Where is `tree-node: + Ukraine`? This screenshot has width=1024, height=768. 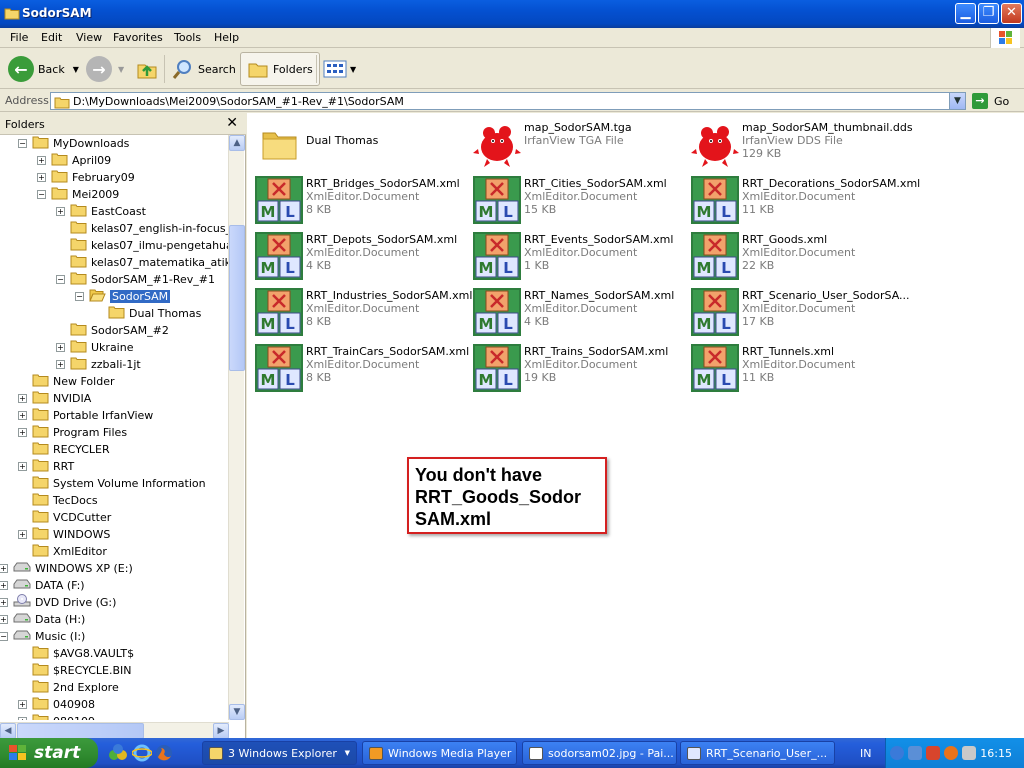
tree-node: + Ukraine is located at coordinates (94, 347).